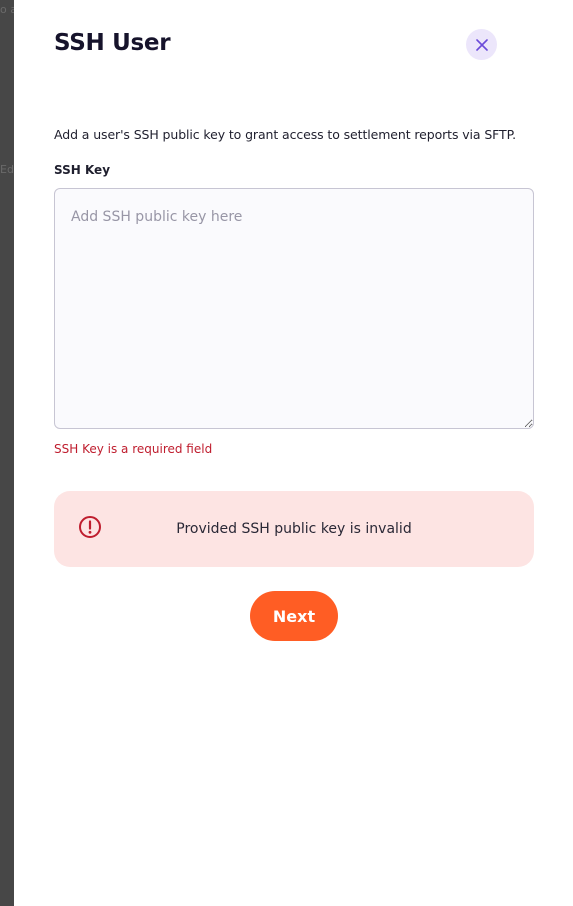 Image resolution: width=573 pixels, height=906 pixels. What do you see at coordinates (82, 170) in the screenshot?
I see `ssh-key-label: SSH Key` at bounding box center [82, 170].